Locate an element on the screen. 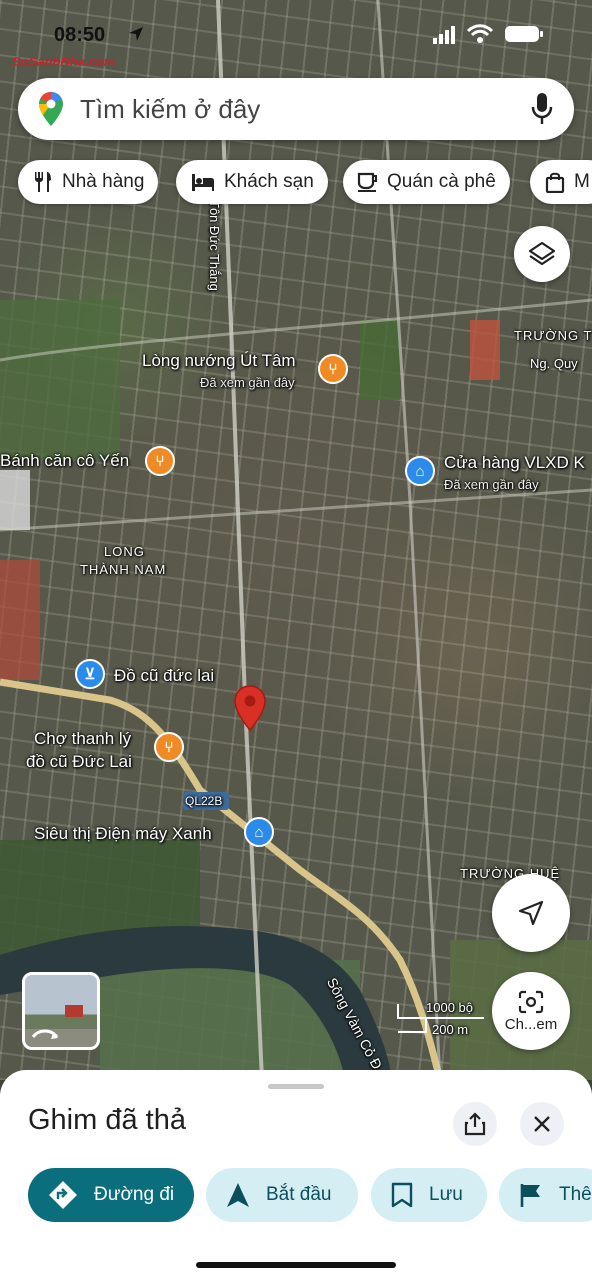 The width and height of the screenshot is (592, 1280). wifi-icon is located at coordinates (480, 33).